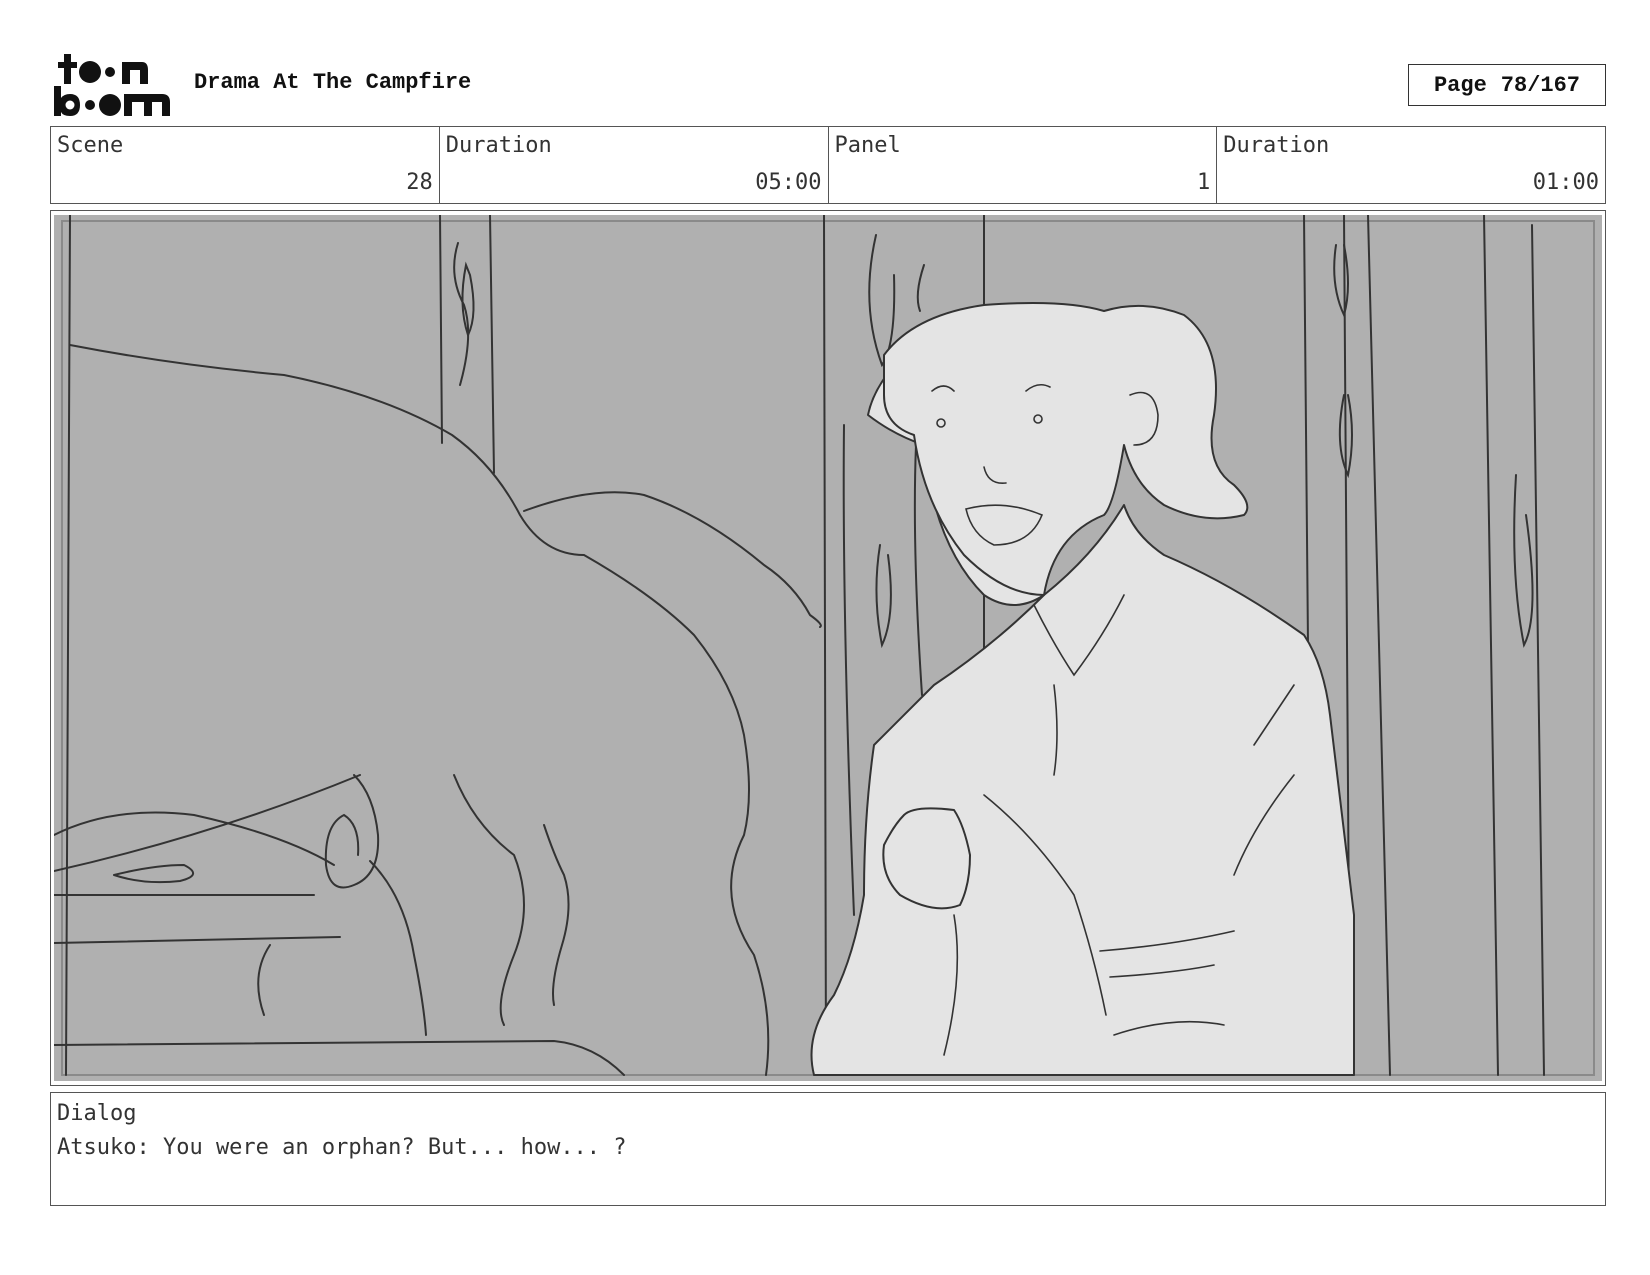 The width and height of the screenshot is (1650, 1275). What do you see at coordinates (634, 165) in the screenshot?
I see `scene-duration-cell: Duration 05:00` at bounding box center [634, 165].